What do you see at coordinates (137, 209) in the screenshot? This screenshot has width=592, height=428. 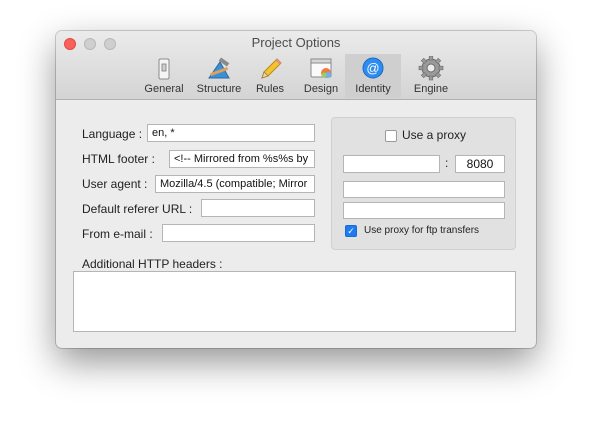 I see `default-referer-label: Default referer URL :` at bounding box center [137, 209].